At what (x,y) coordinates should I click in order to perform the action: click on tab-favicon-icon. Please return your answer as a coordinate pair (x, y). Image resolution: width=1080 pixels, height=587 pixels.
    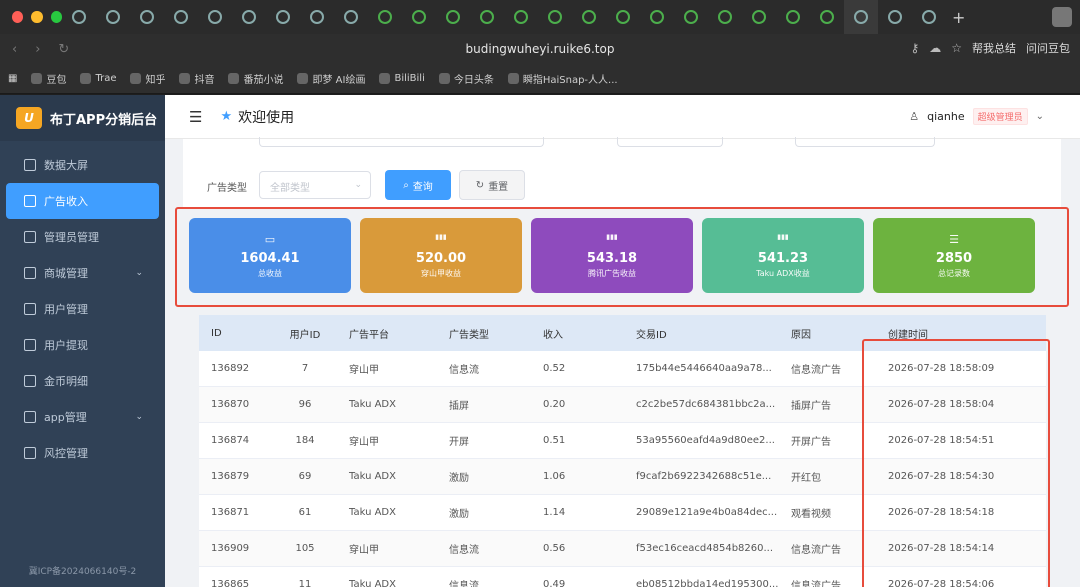
    Looking at the image, I should click on (385, 17).